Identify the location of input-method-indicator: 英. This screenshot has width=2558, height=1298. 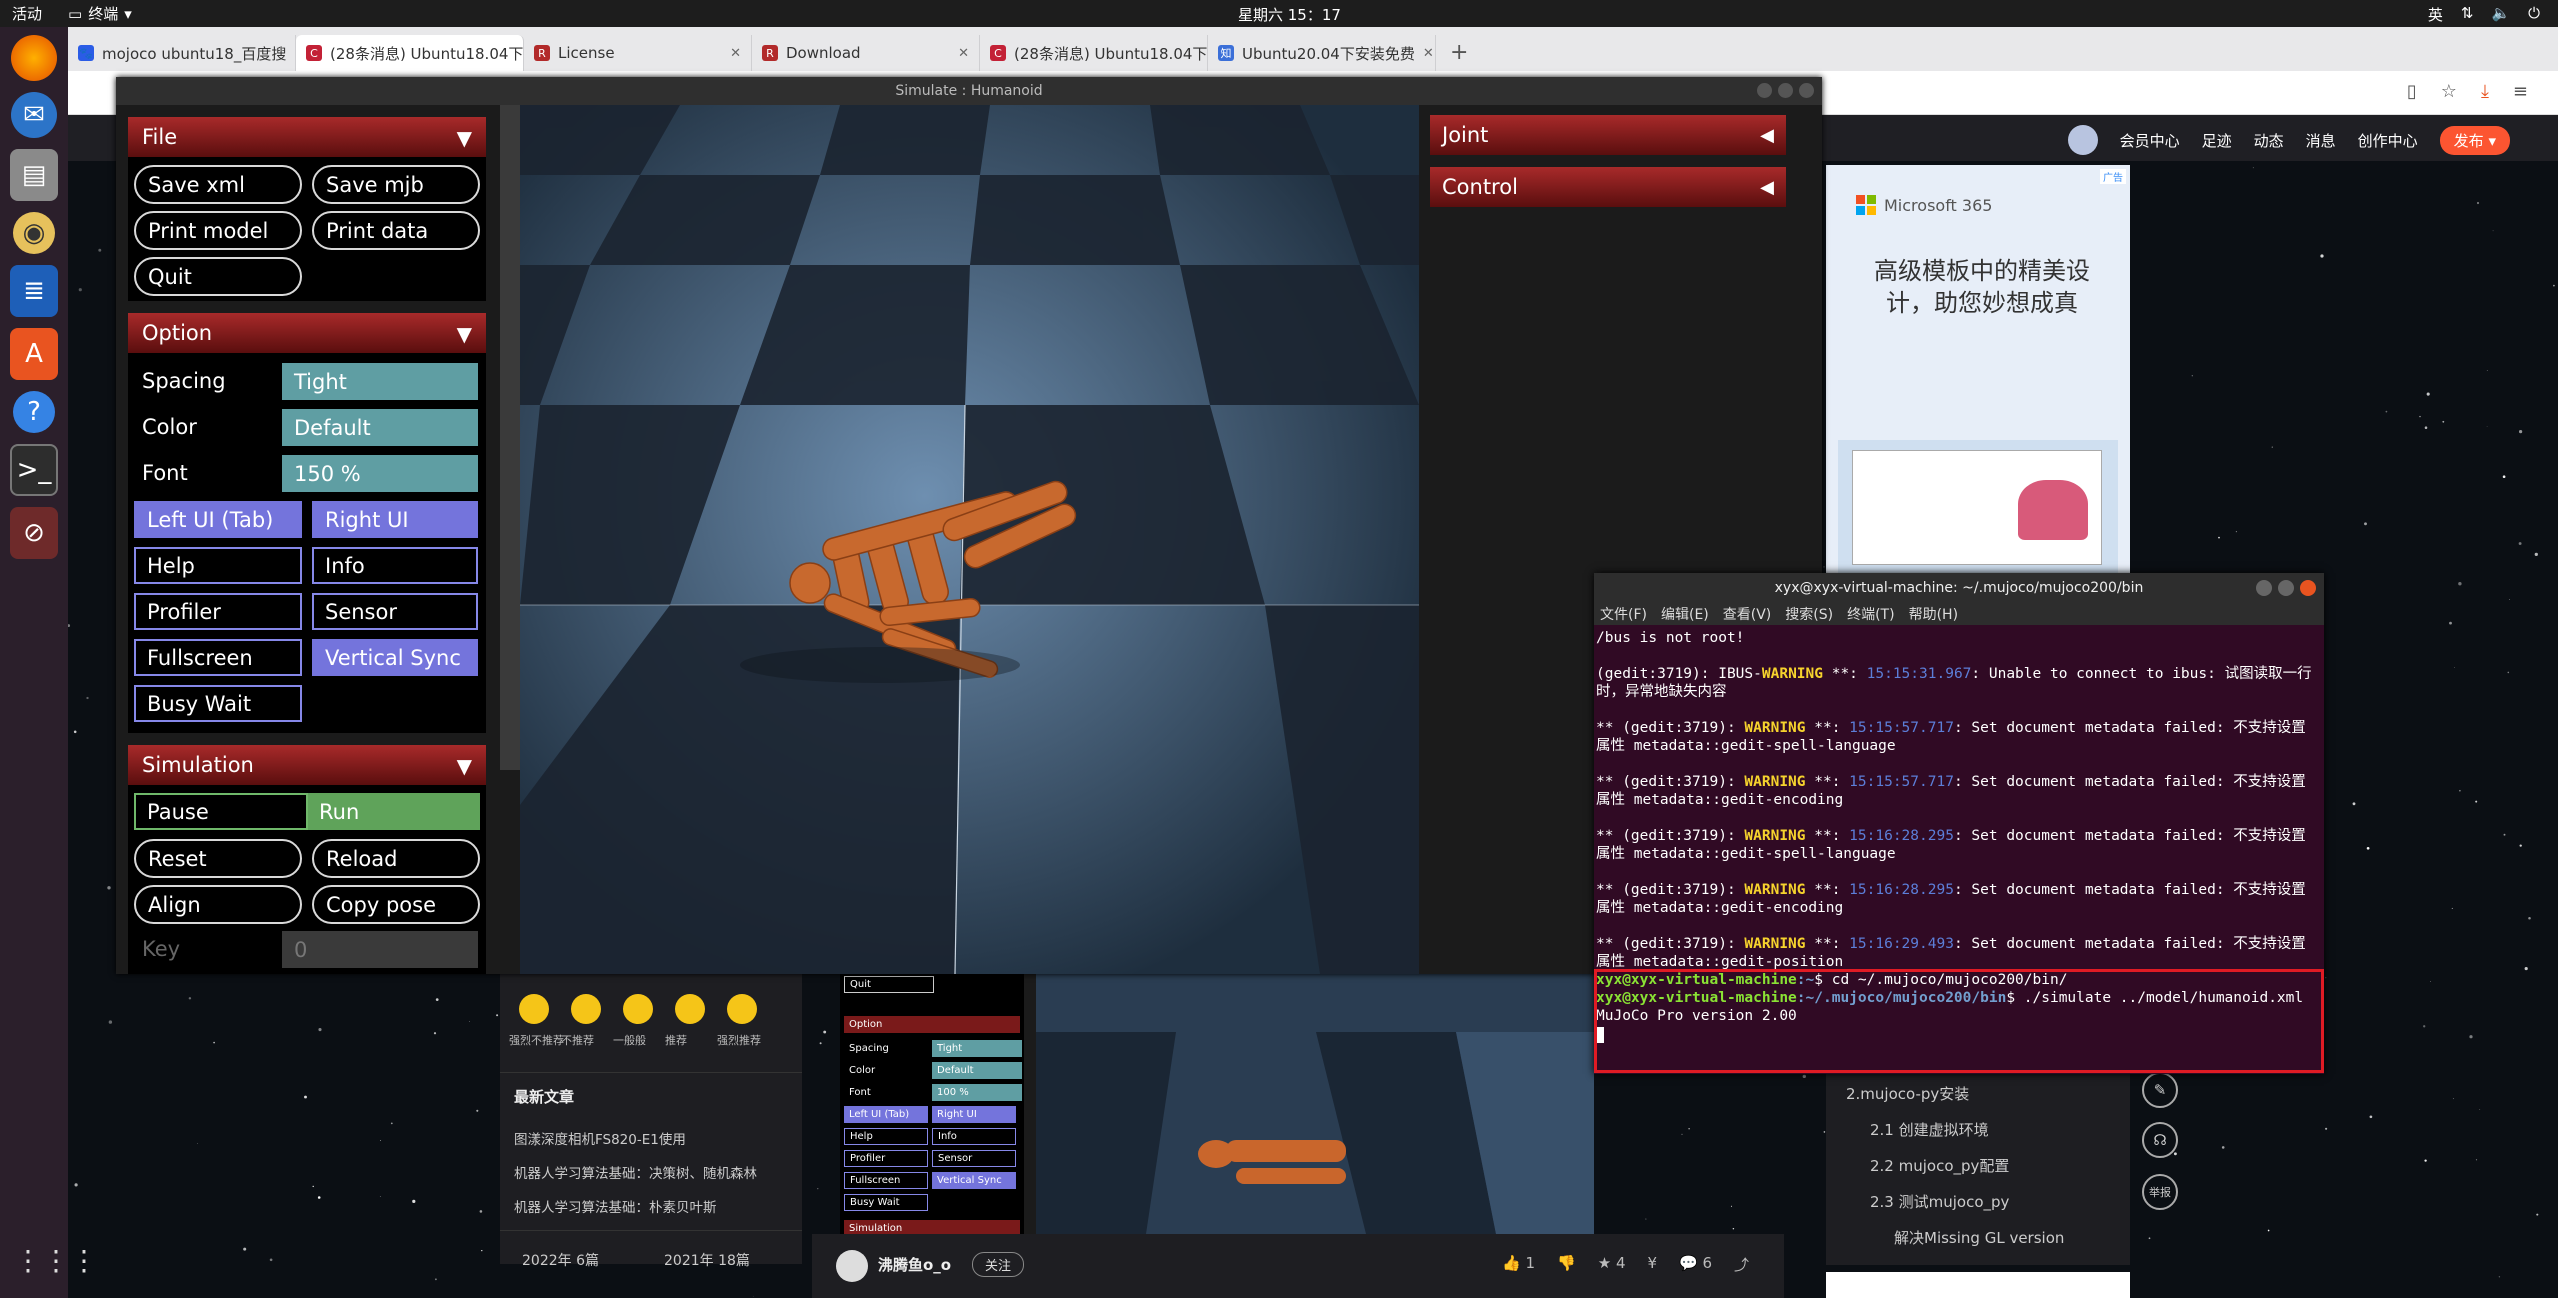
(2435, 14).